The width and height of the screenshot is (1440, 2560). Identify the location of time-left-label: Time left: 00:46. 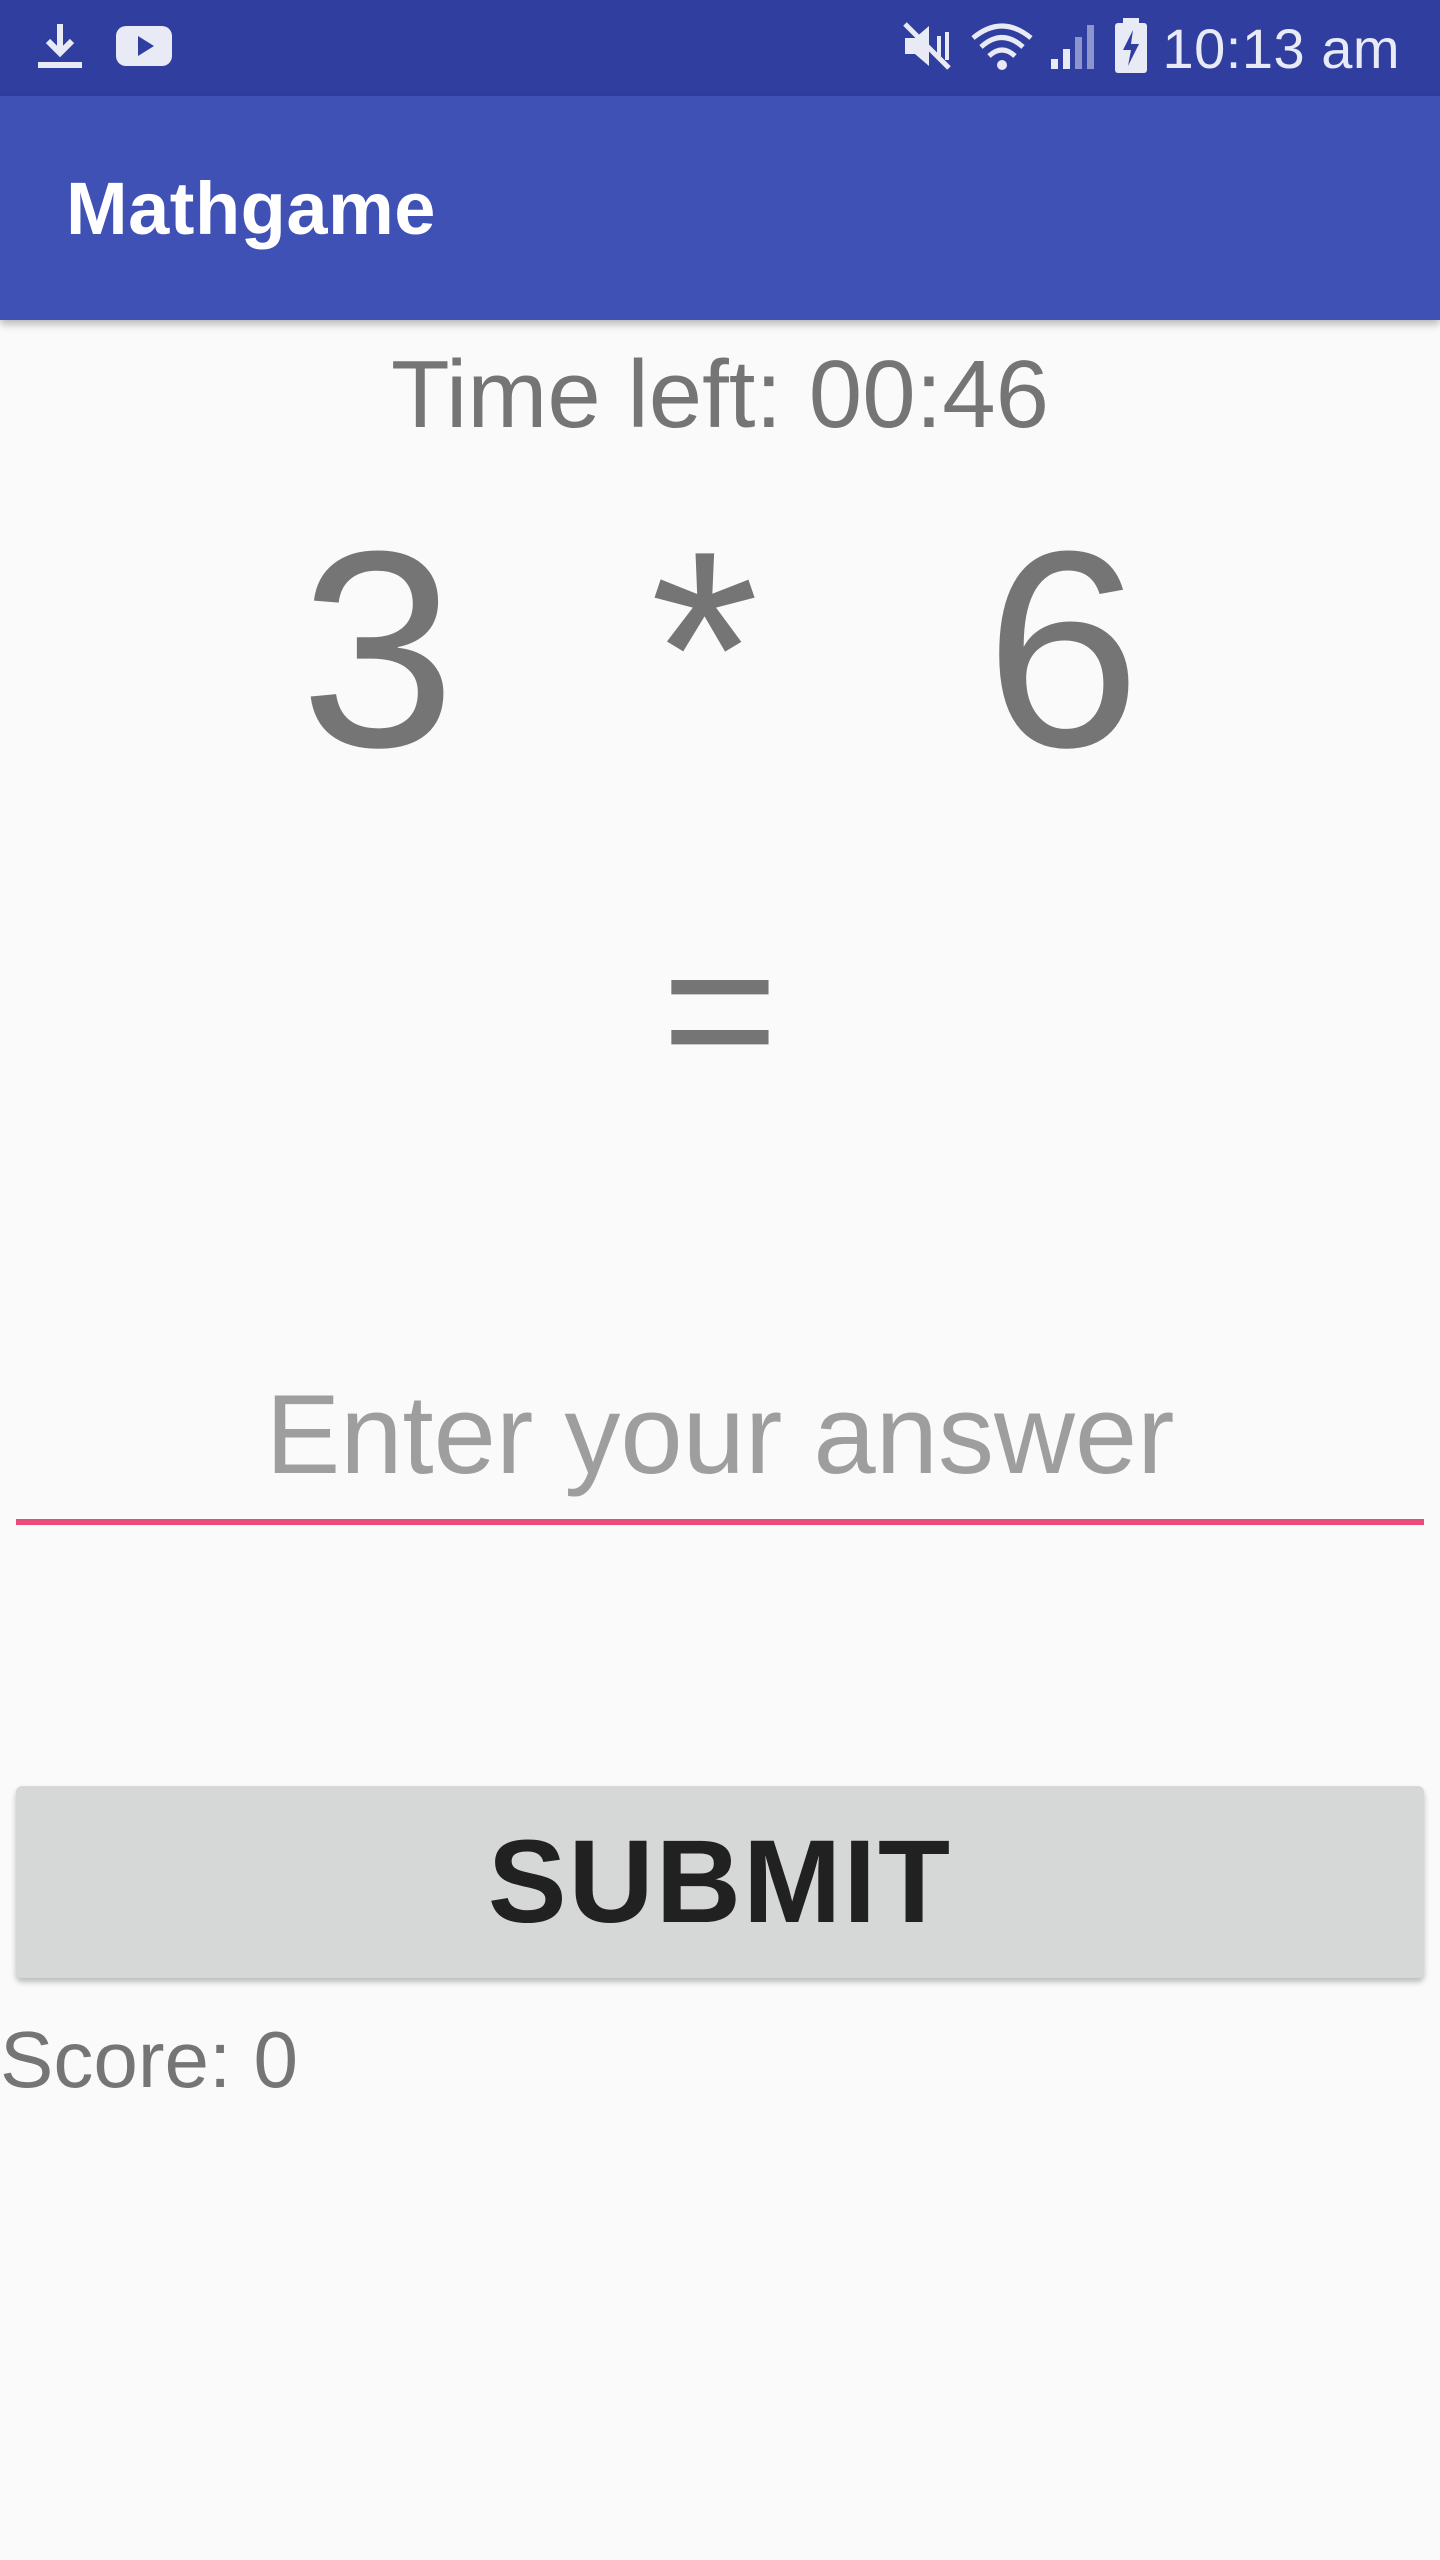
(720, 394).